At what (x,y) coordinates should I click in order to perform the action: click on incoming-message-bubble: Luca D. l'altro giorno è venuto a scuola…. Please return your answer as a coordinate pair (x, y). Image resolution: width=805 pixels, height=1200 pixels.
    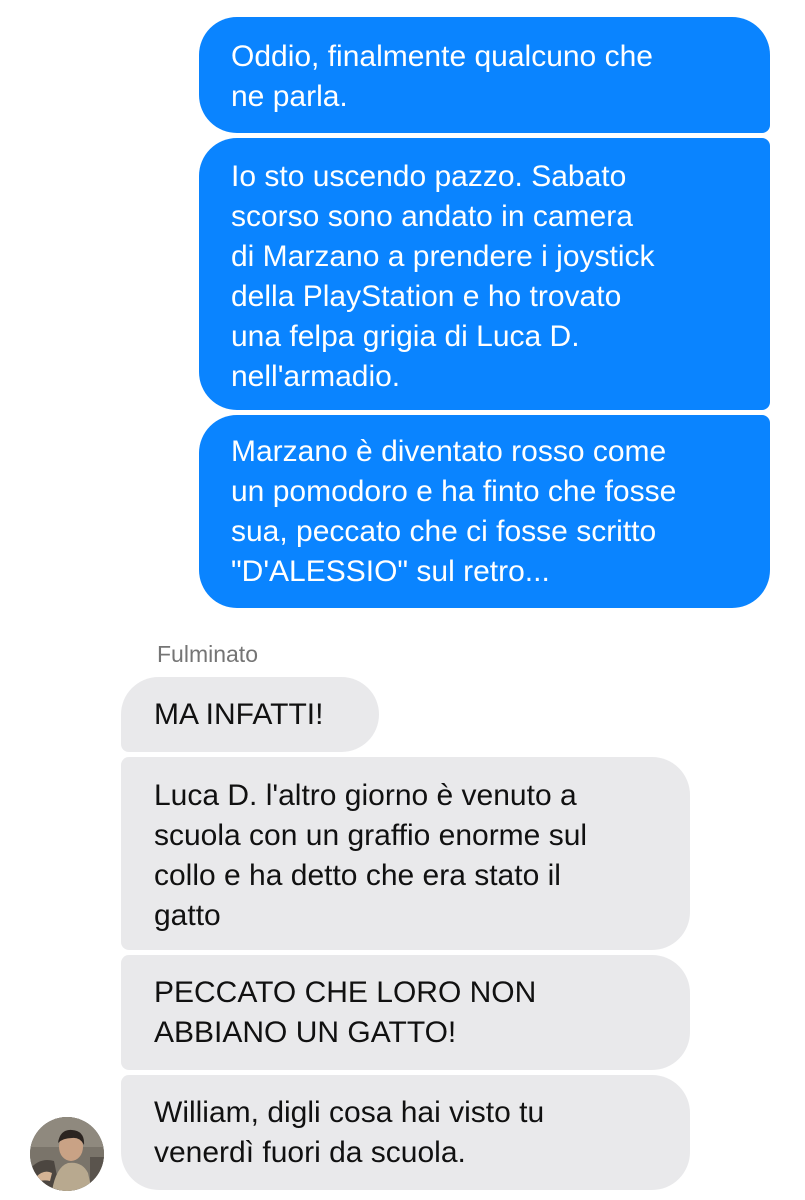
    Looking at the image, I should click on (405, 853).